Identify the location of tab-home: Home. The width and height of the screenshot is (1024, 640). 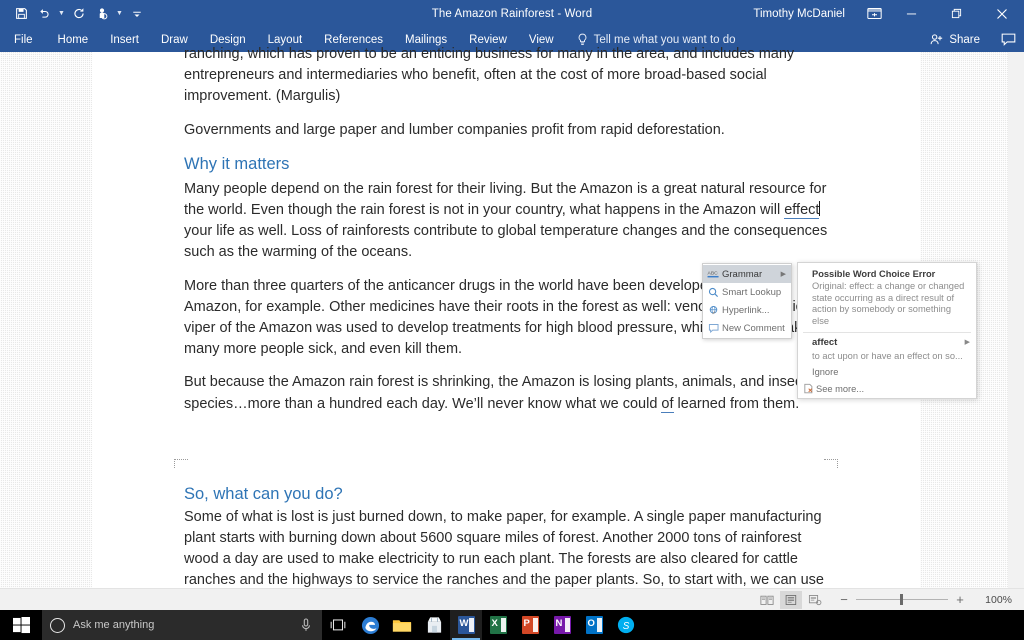
(73, 39).